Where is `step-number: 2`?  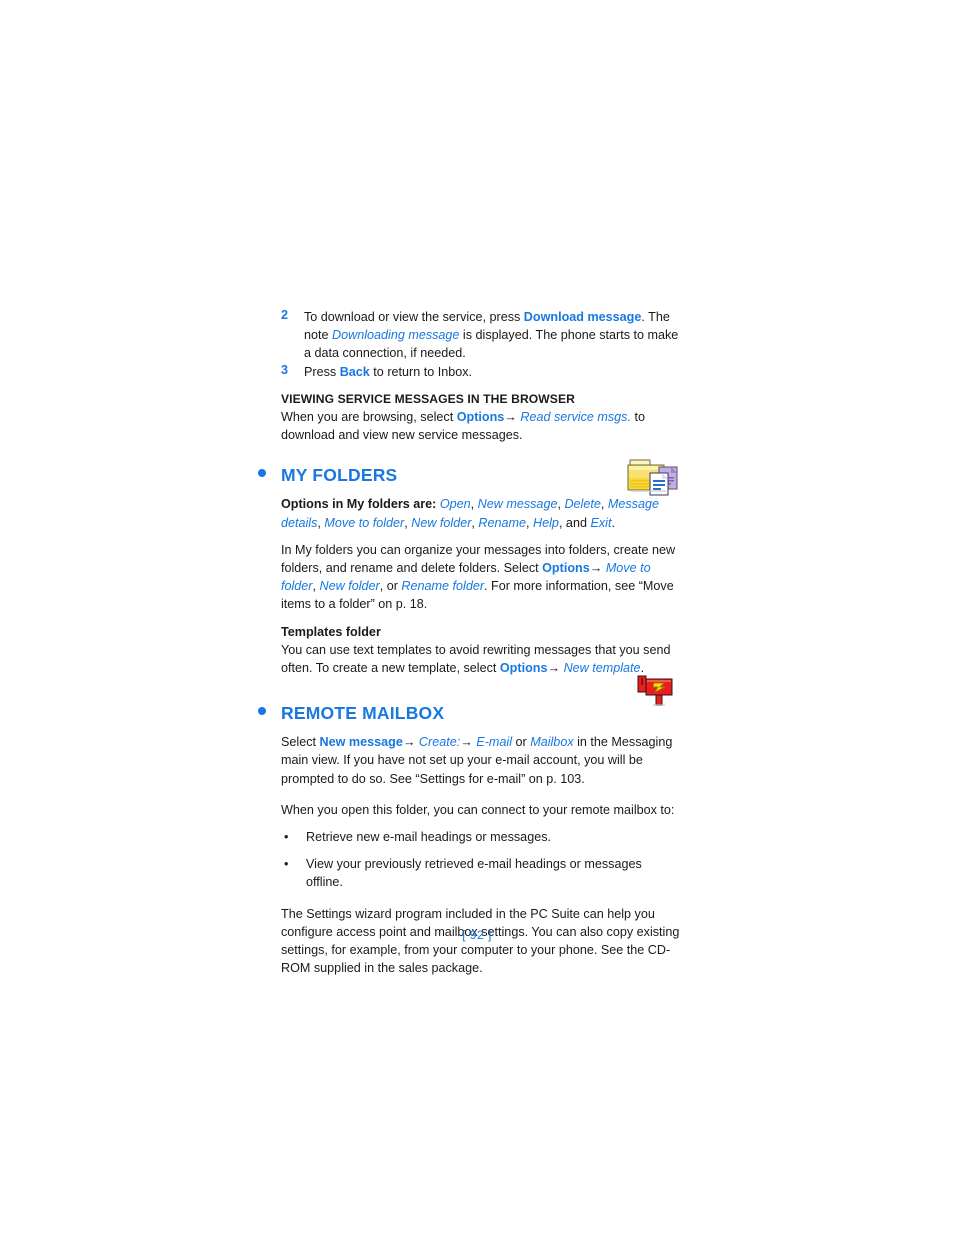
step-number: 2 is located at coordinates (285, 315).